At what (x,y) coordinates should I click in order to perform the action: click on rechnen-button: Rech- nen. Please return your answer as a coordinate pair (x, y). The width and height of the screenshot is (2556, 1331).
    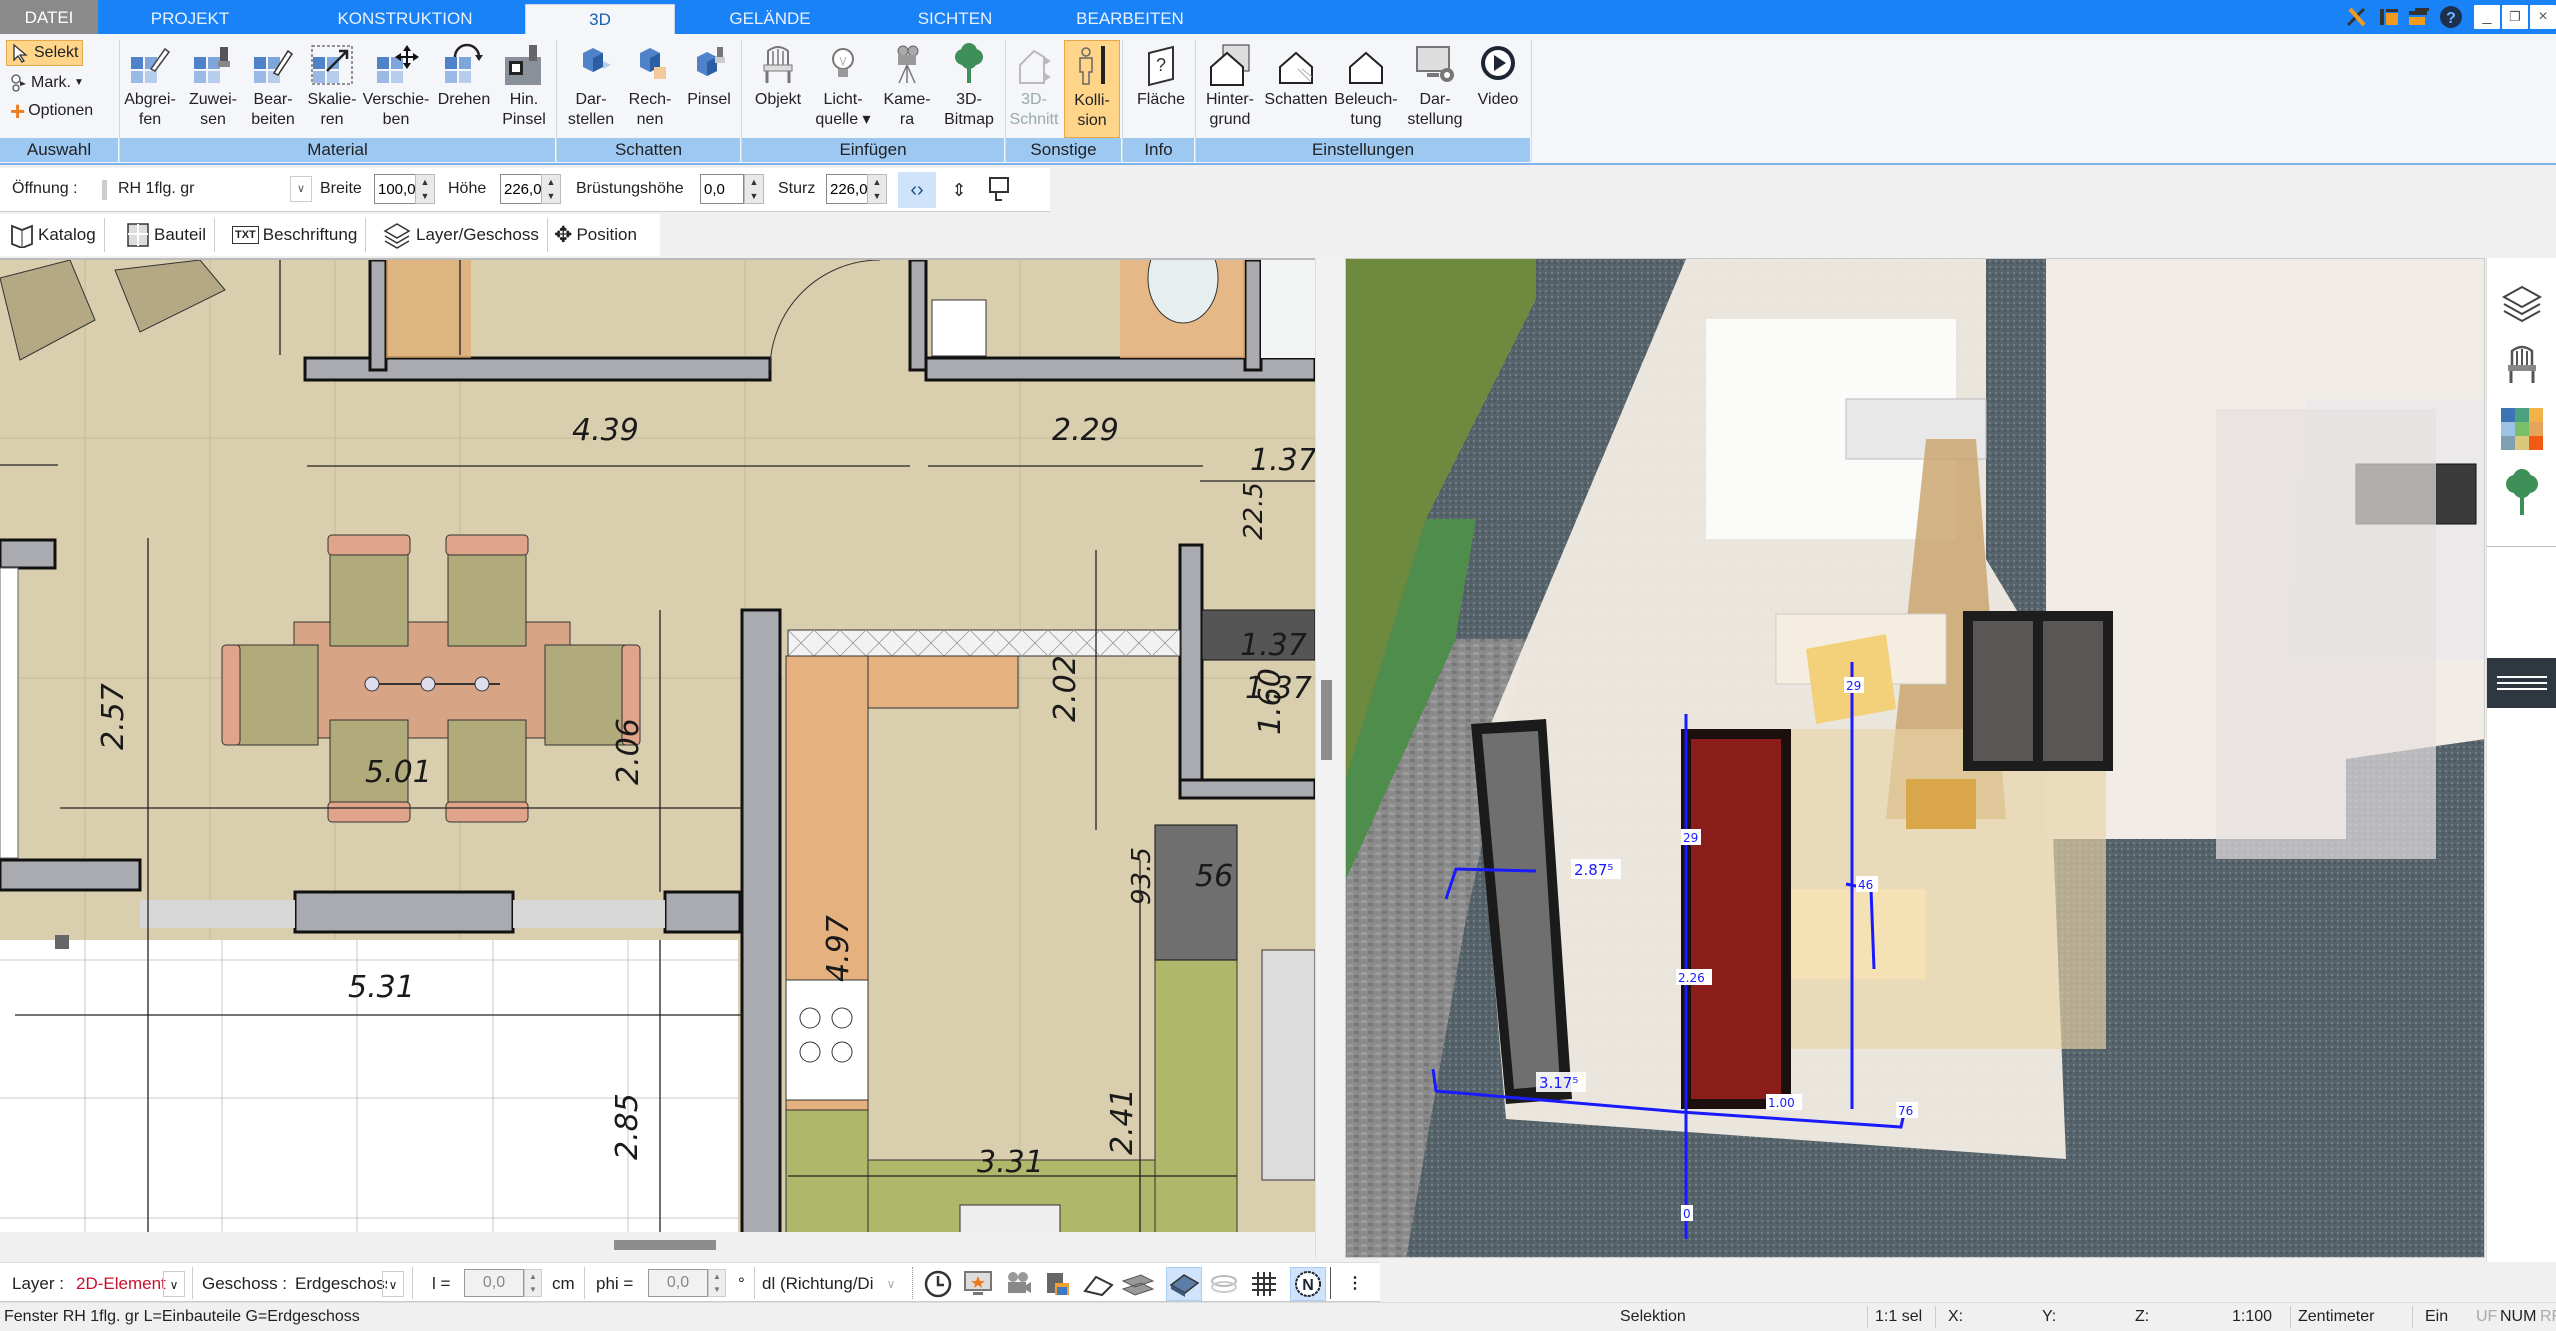
    Looking at the image, I should click on (650, 89).